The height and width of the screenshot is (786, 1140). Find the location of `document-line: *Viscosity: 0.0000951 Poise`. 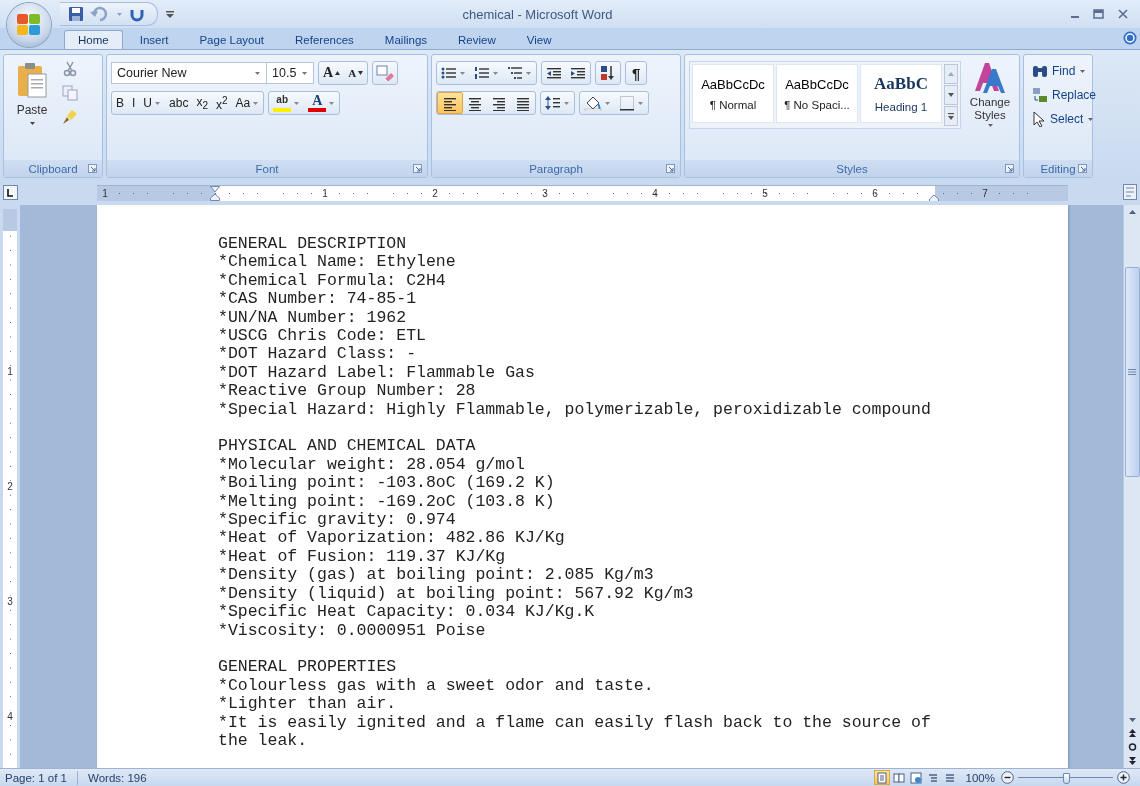

document-line: *Viscosity: 0.0000951 Poise is located at coordinates (352, 630).